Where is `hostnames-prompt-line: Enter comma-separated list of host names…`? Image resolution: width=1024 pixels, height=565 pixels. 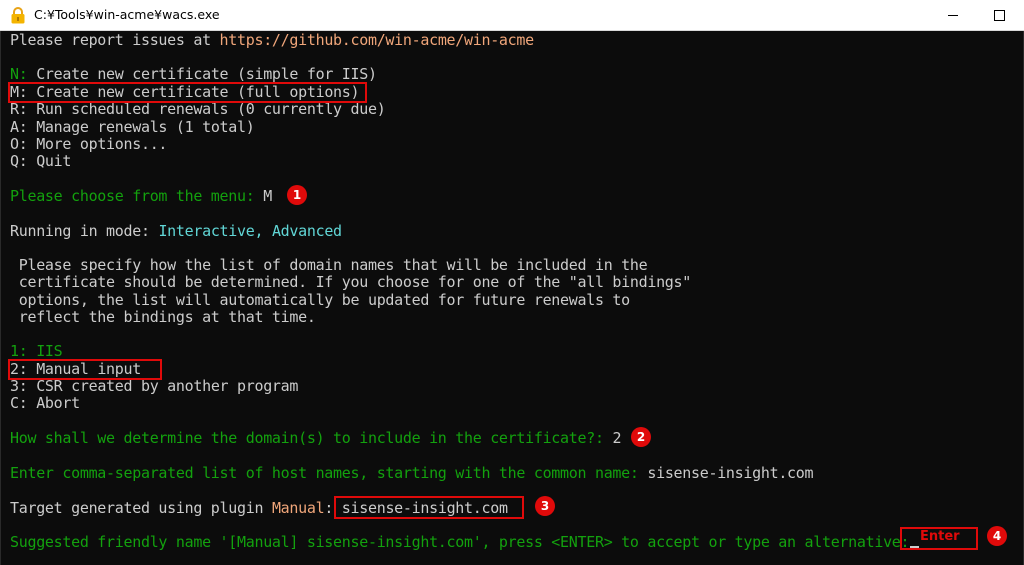
hostnames-prompt-line: Enter comma-separated list of host names… is located at coordinates (412, 473).